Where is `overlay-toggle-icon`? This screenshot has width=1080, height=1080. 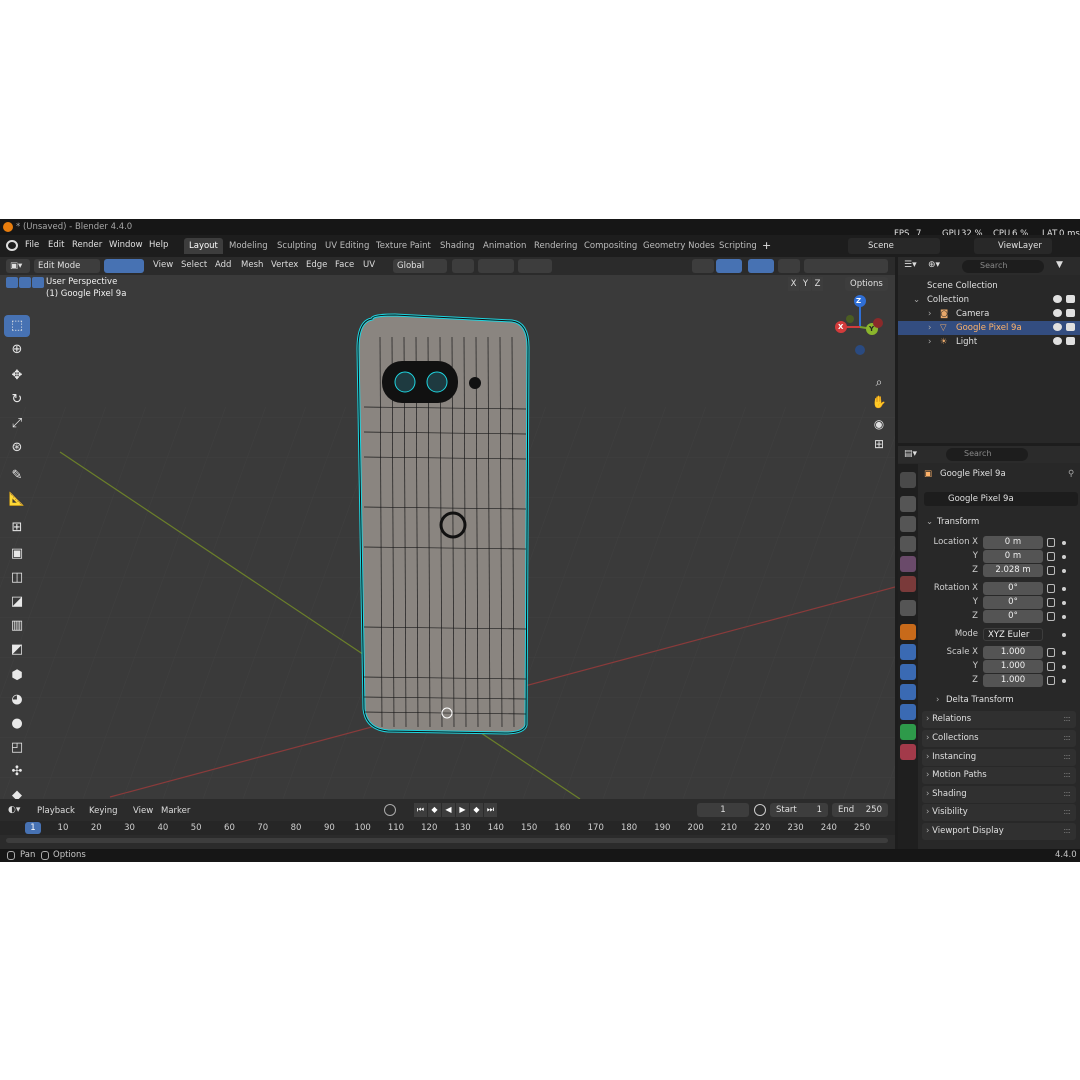
overlay-toggle-icon is located at coordinates (761, 266).